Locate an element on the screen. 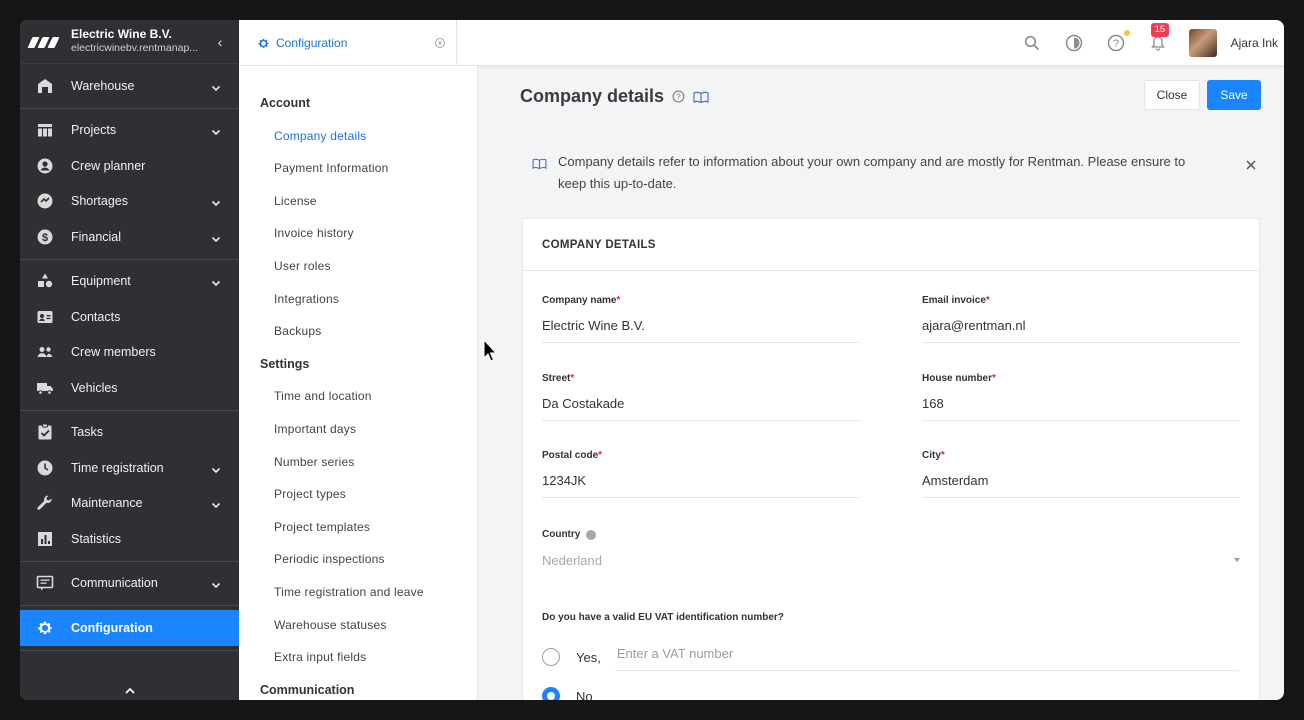 This screenshot has height=720, width=1304. country-field: Country Nederland is located at coordinates (891, 555).